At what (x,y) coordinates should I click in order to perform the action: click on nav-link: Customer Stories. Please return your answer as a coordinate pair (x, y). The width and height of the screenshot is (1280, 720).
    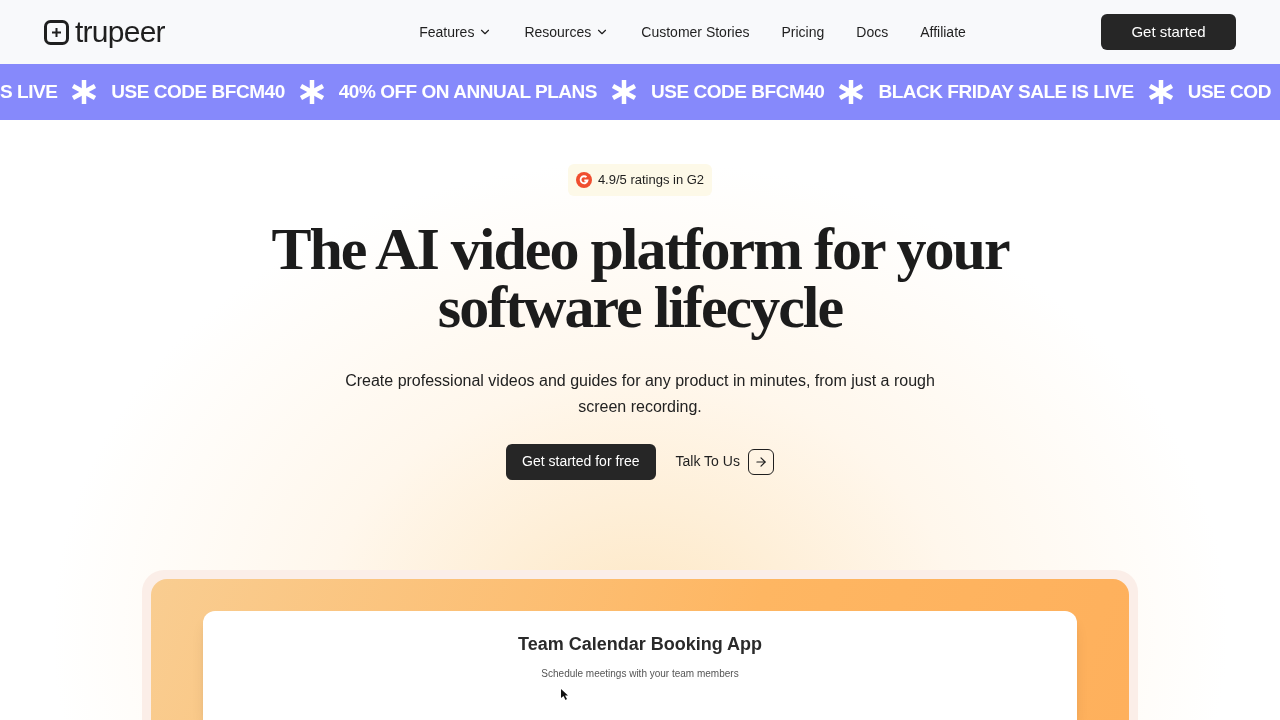
    Looking at the image, I should click on (695, 32).